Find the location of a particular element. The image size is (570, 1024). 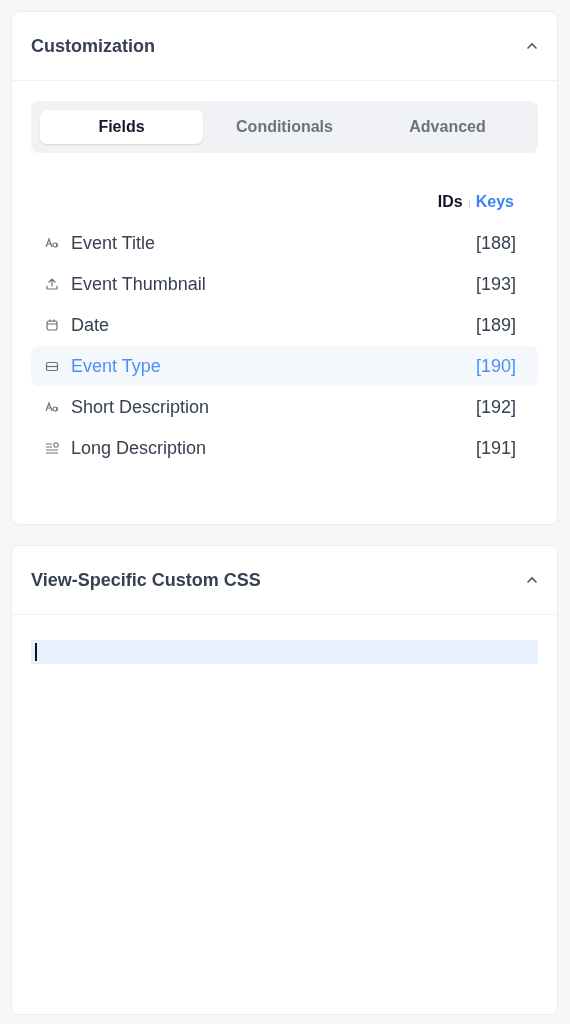

field-label: Event Title is located at coordinates (114, 243).